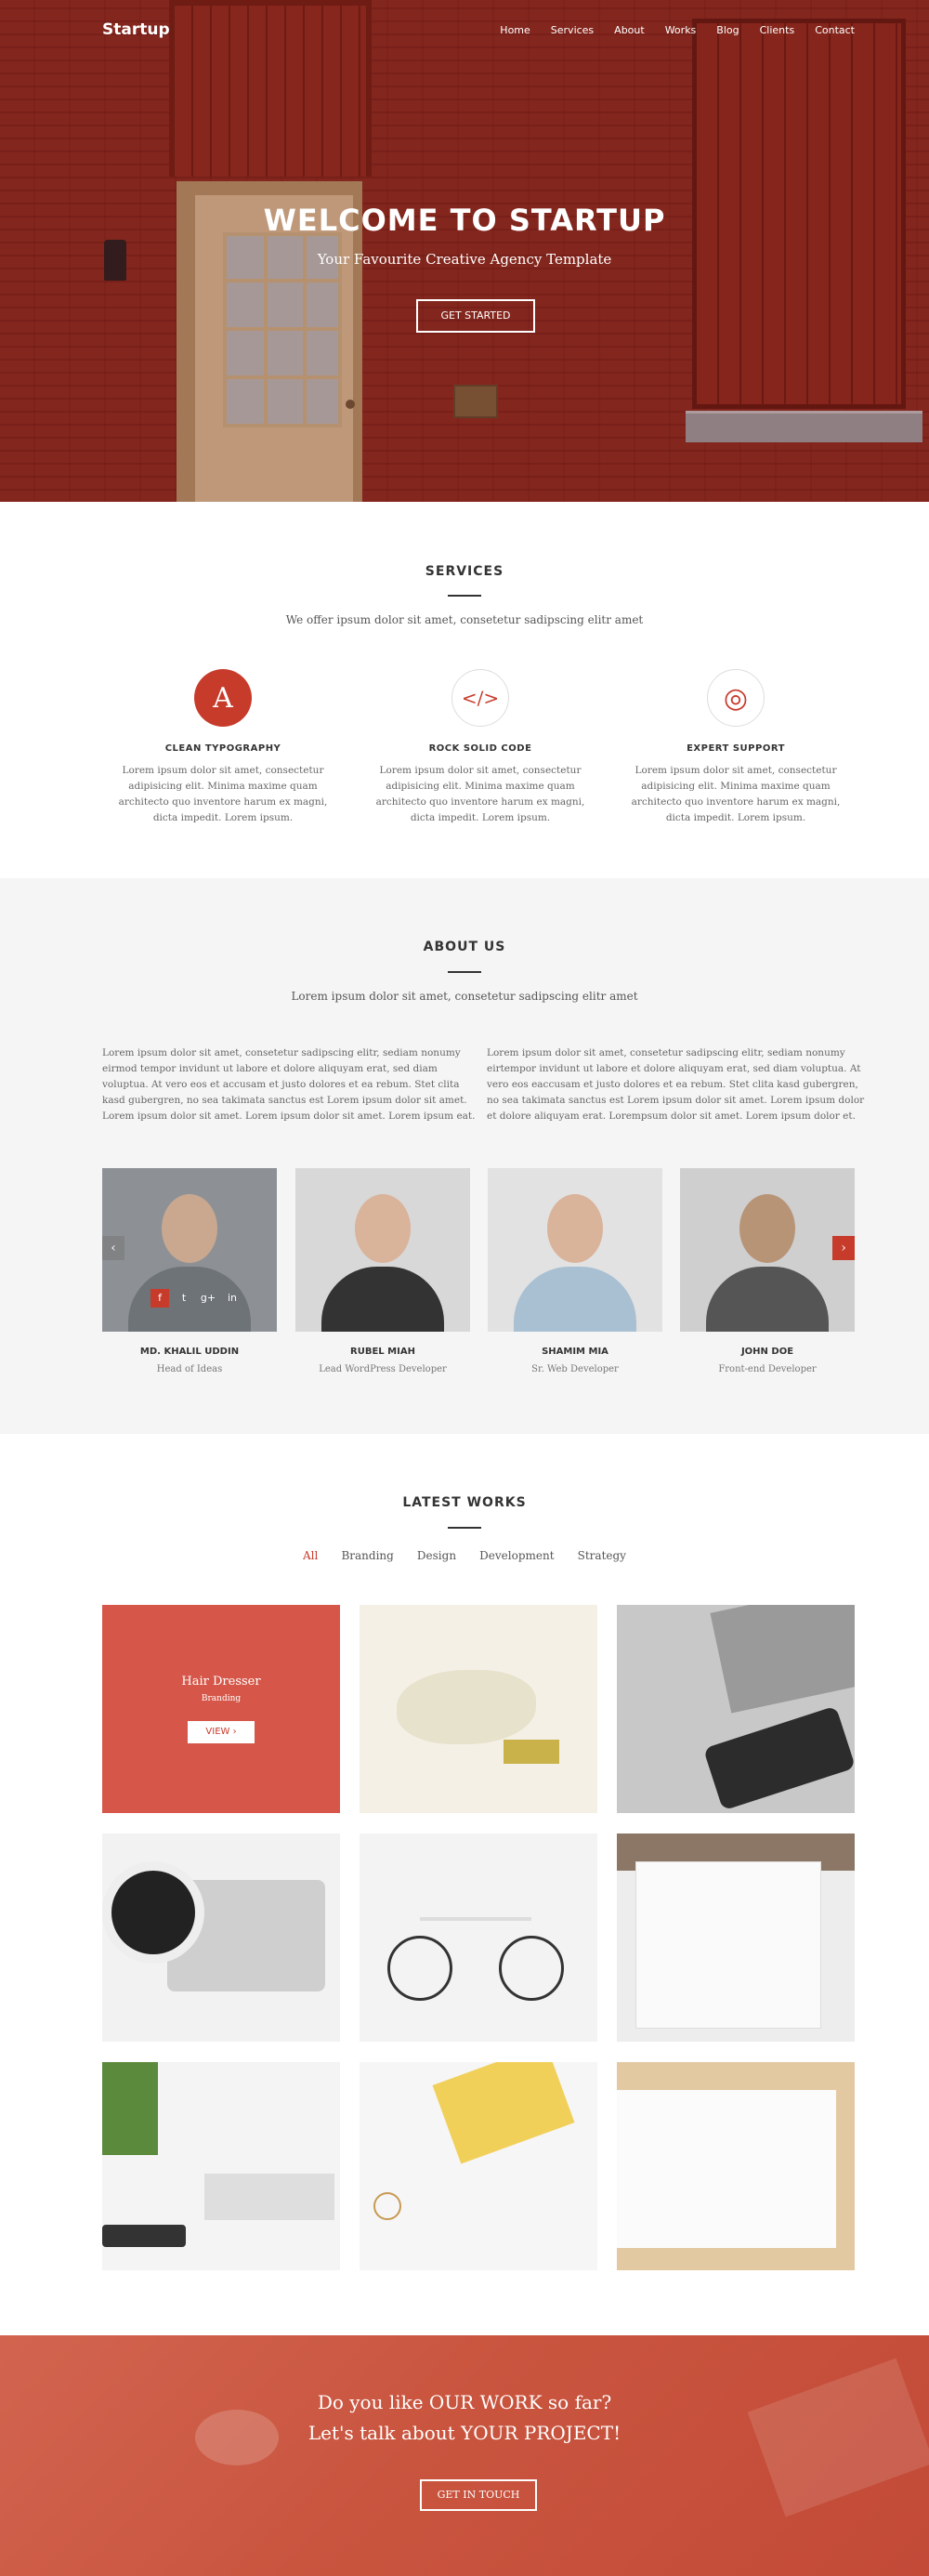 The height and width of the screenshot is (2576, 929). Describe the element at coordinates (159, 1298) in the screenshot. I see `facebook-icon: f` at that location.